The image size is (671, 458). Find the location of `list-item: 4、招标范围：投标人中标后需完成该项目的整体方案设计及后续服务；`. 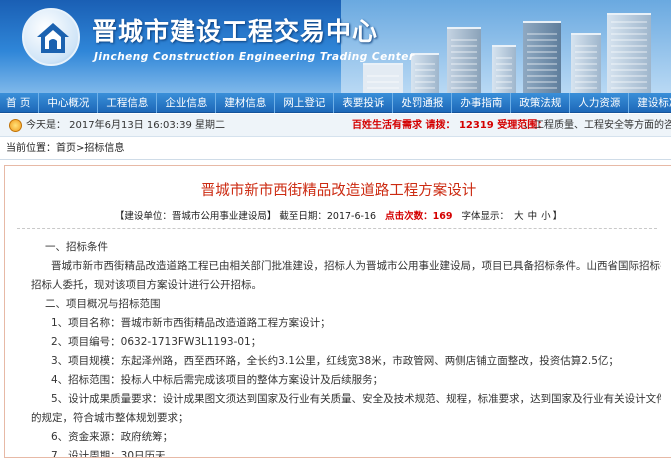

list-item: 4、招标范围：投标人中标后需完成该项目的整体方案设计及后续服务； is located at coordinates (217, 380).